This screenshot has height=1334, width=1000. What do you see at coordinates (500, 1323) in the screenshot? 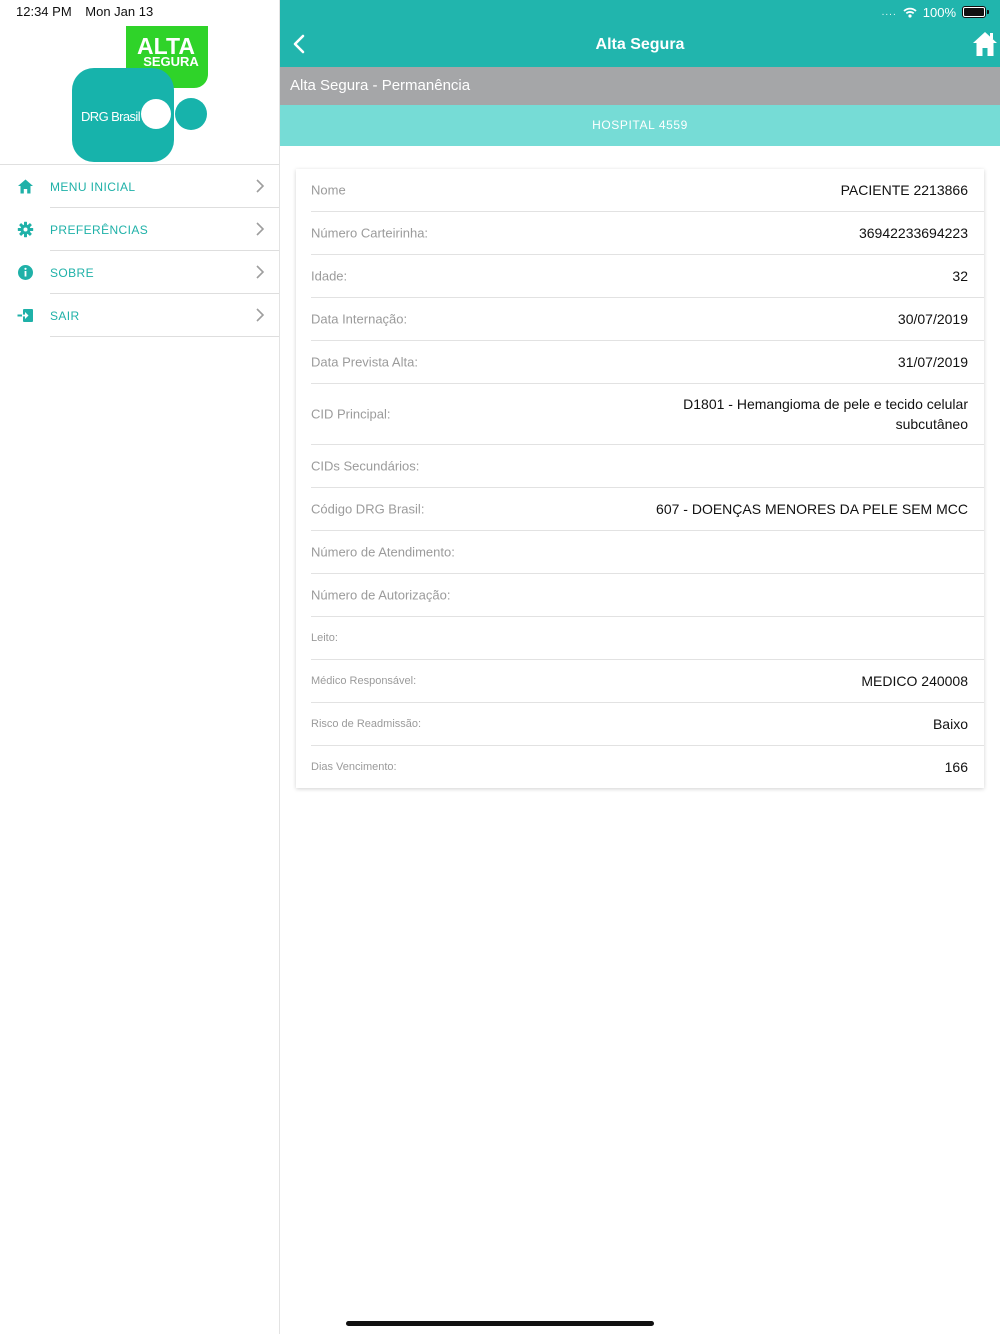
I see `home-indicator` at bounding box center [500, 1323].